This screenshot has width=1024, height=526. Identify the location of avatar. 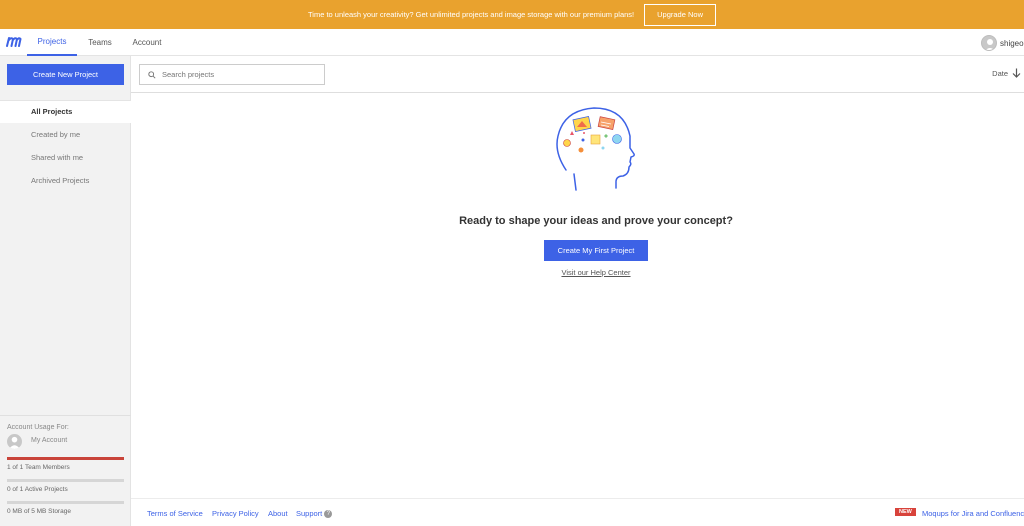
(989, 43).